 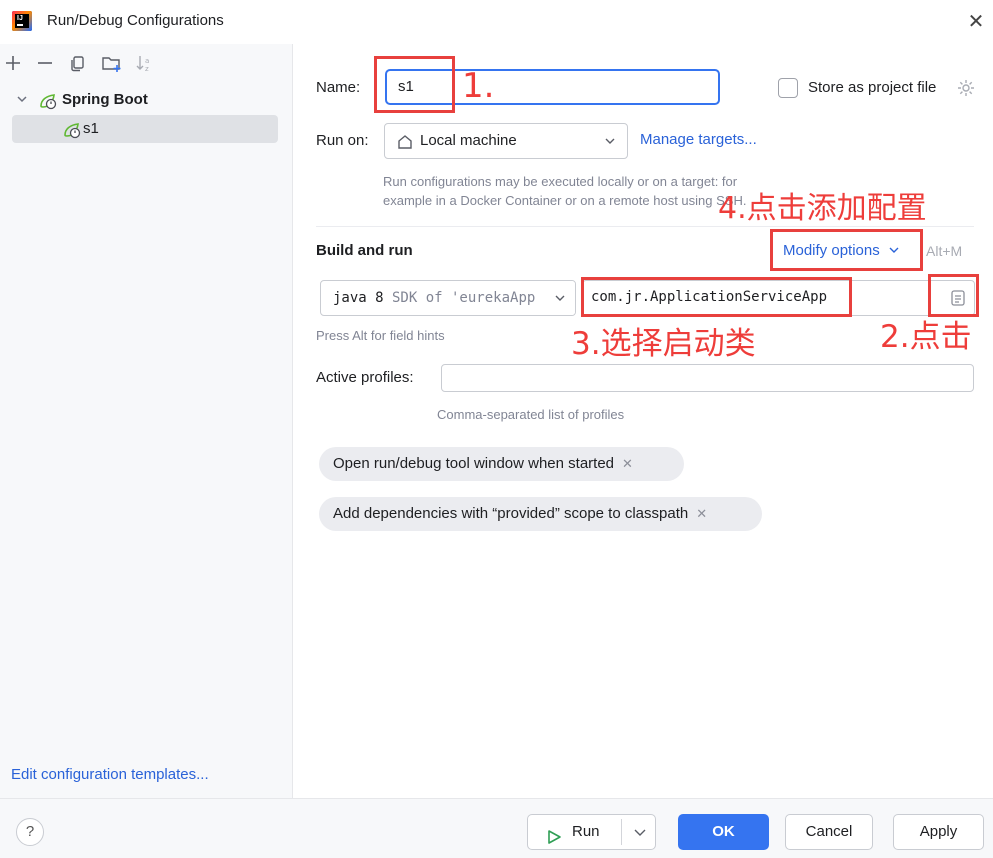 I want to click on run-split-divider, so click(x=621, y=832).